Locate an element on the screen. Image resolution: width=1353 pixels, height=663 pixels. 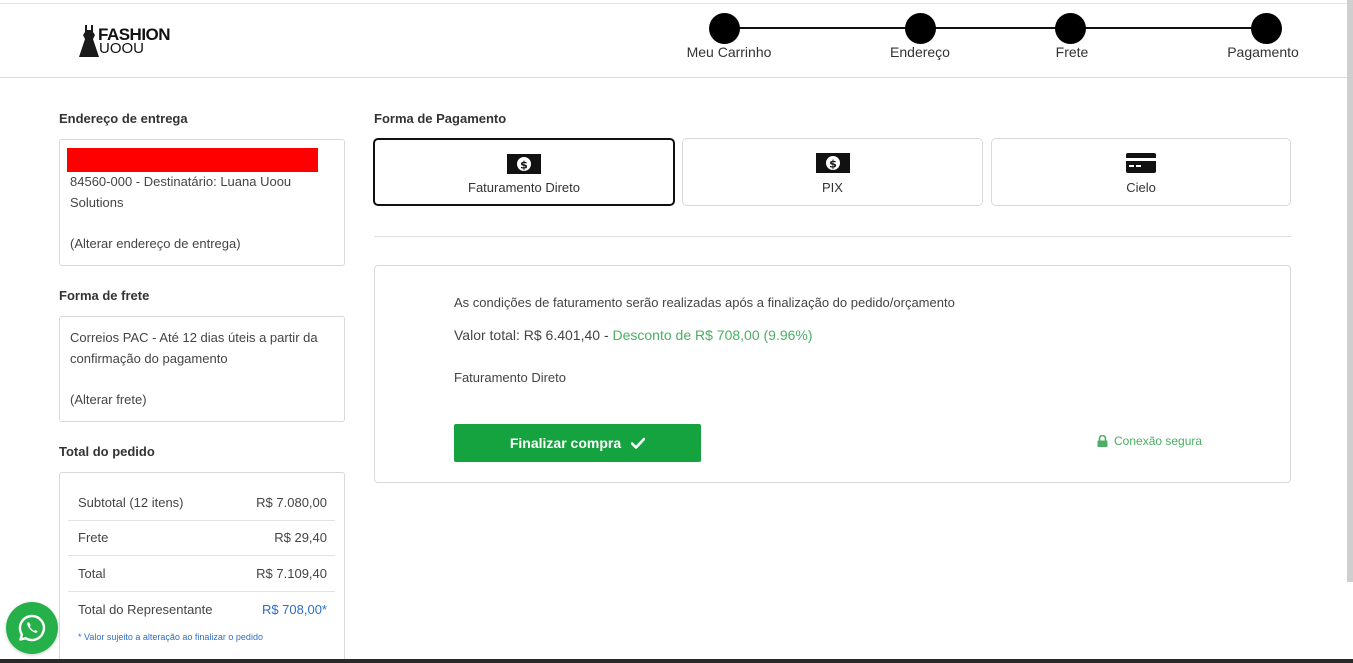
summary-row-total: Total R$ 7.109,40 is located at coordinates (201, 574).